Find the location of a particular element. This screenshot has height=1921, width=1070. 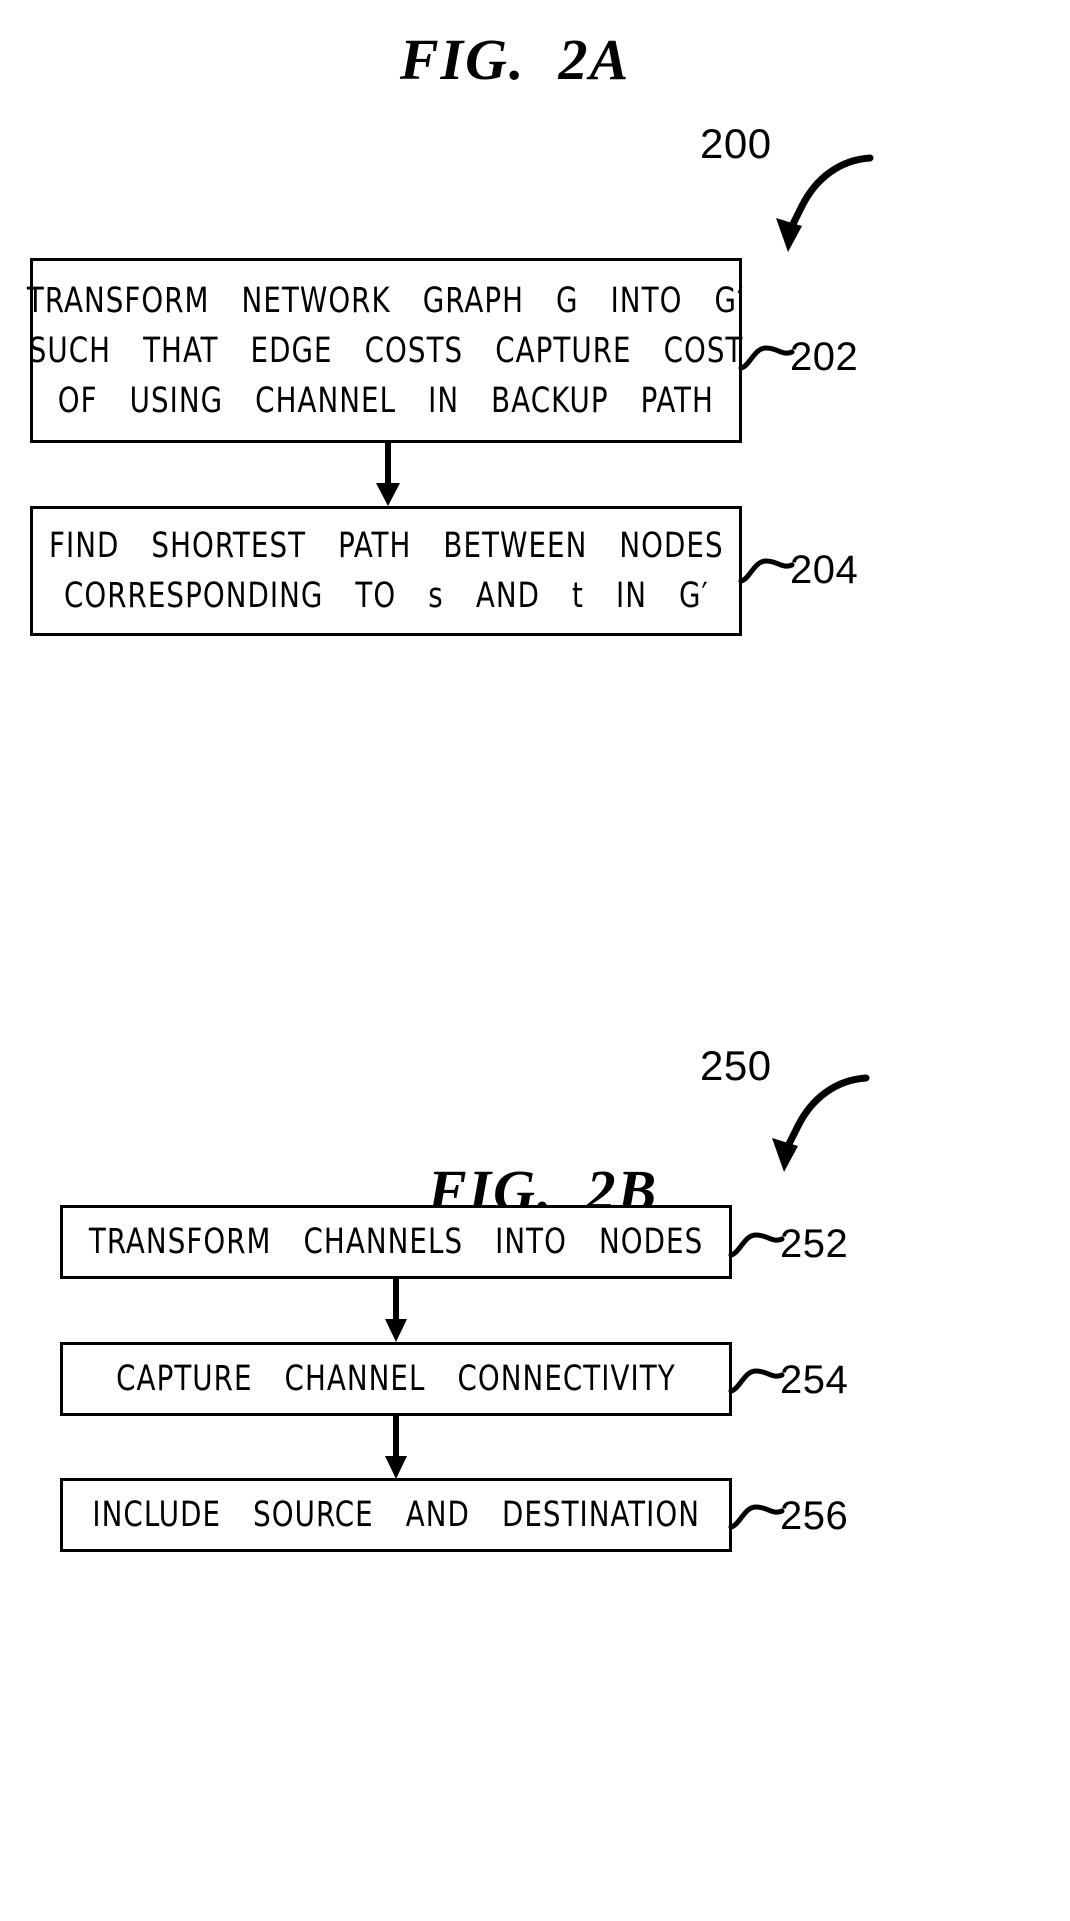

flow-step-box-254: CAPTURE CHANNEL CONNECTIVITY is located at coordinates (396, 1379).